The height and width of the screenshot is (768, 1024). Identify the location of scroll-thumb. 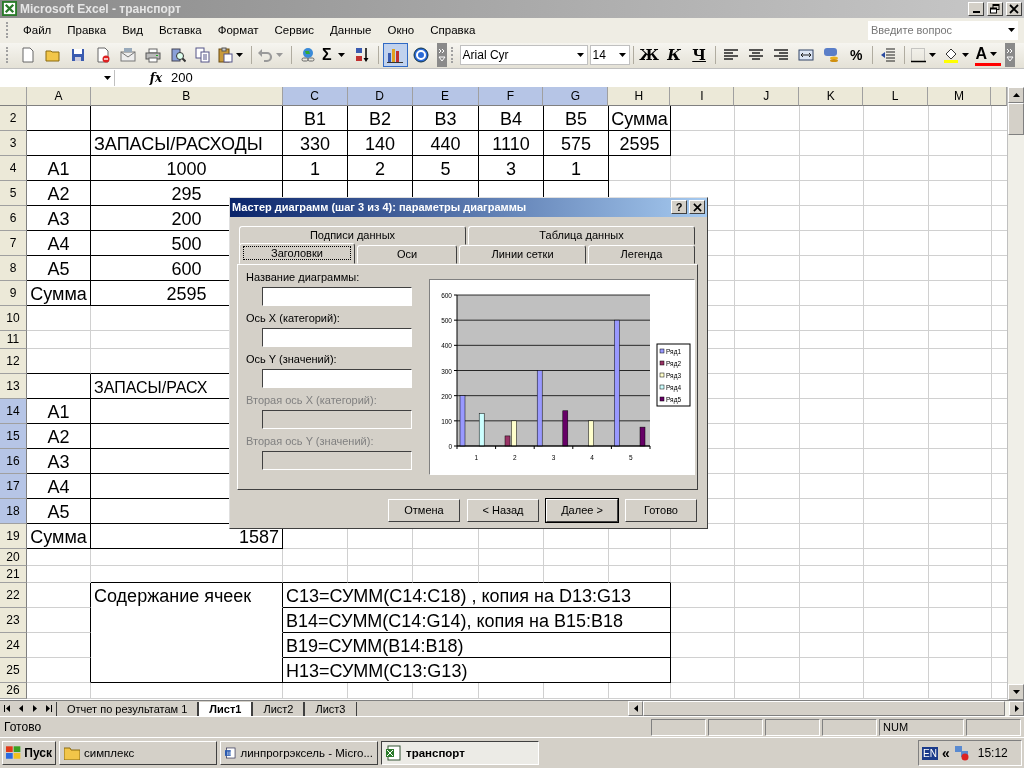
(1016, 118).